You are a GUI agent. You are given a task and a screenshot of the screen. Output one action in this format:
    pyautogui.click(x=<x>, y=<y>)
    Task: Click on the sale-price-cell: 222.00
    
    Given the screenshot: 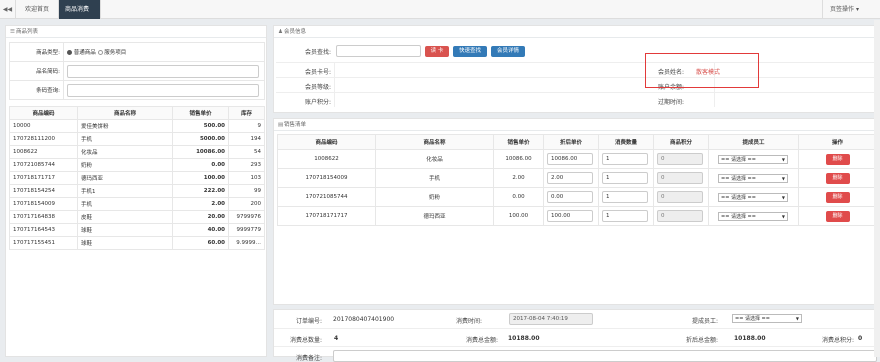 What is the action you would take?
    pyautogui.click(x=200, y=191)
    